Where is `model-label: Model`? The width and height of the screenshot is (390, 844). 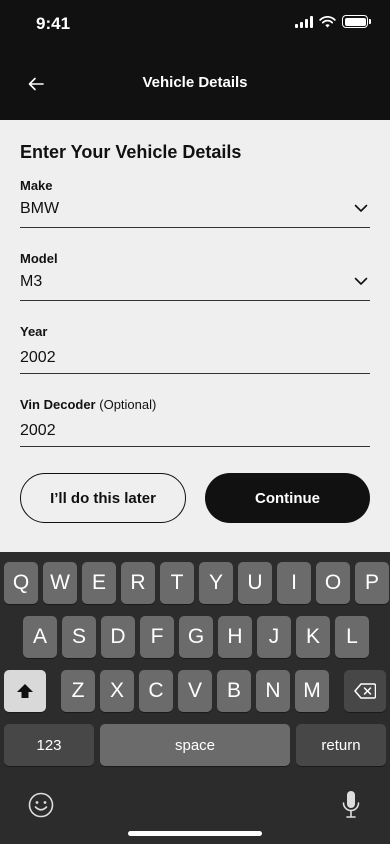 model-label: Model is located at coordinates (39, 258).